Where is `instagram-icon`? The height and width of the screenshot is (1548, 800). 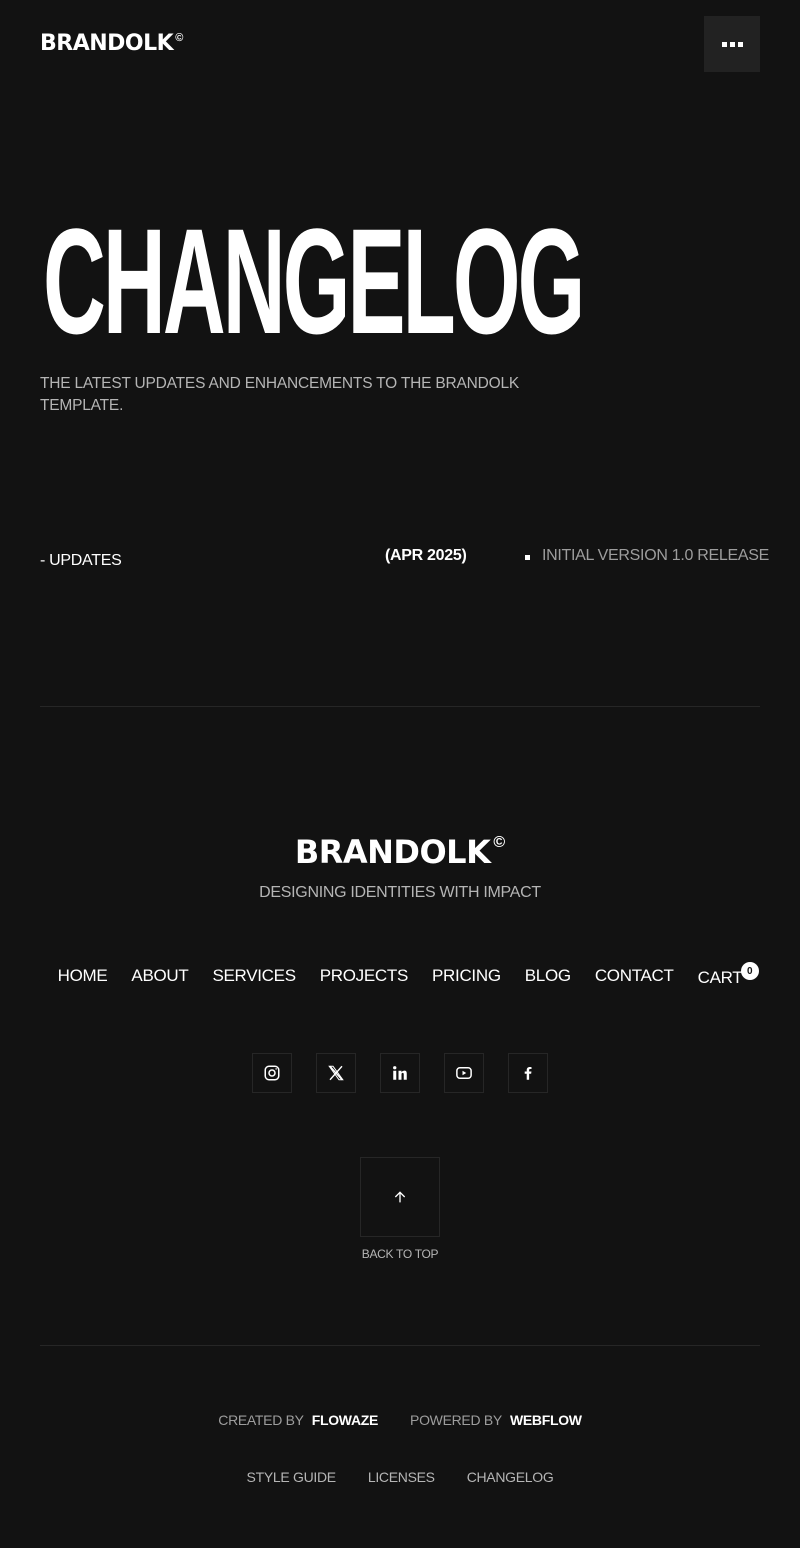
instagram-icon is located at coordinates (272, 1073).